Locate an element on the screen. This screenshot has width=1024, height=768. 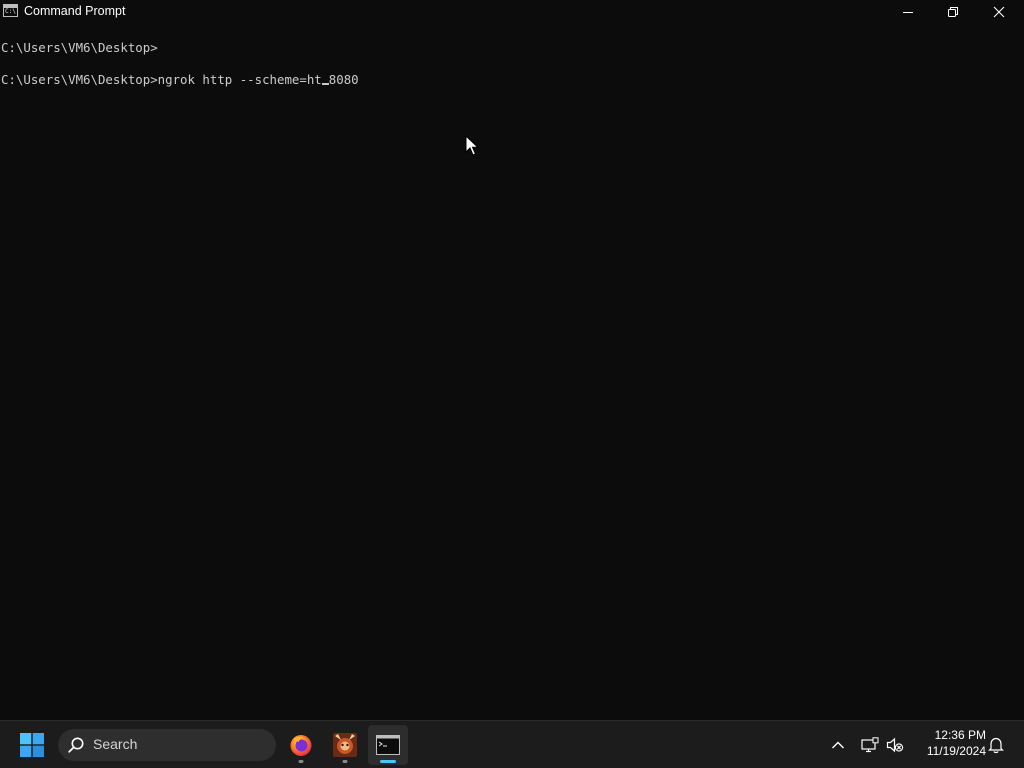
taskbar-clock: 12:36 PM 11/19/2024 is located at coordinates (950, 743).